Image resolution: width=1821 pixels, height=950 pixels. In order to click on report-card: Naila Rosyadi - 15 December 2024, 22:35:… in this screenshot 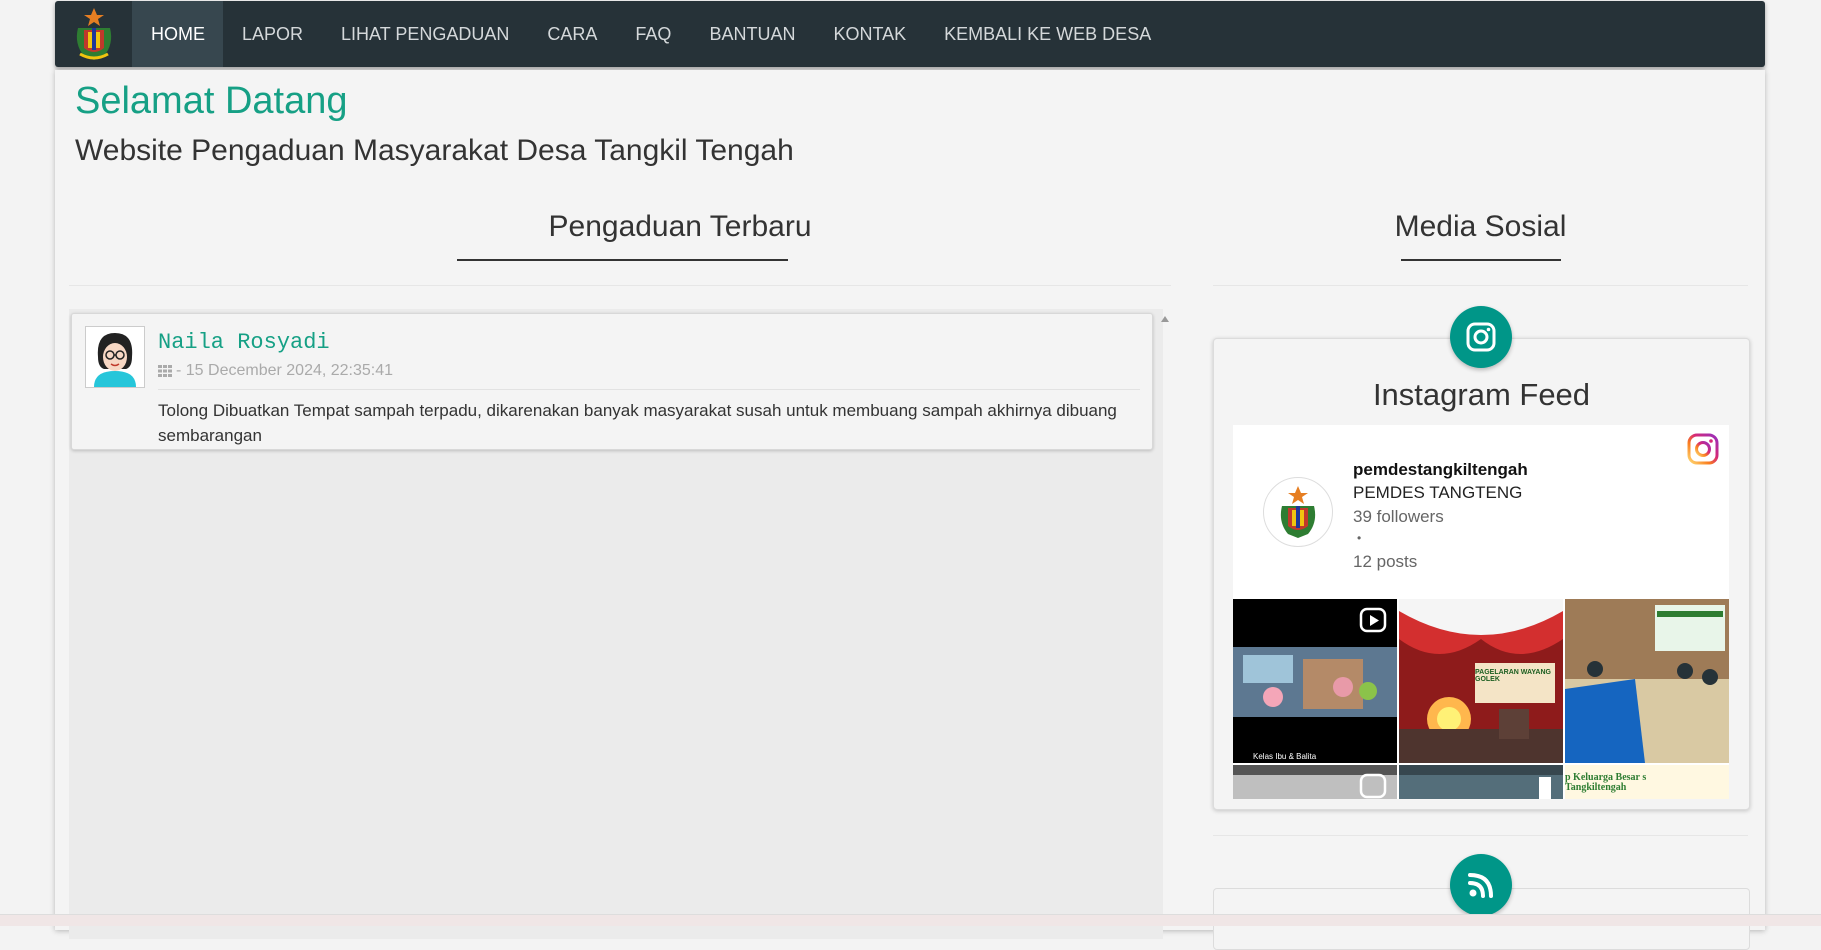, I will do `click(612, 381)`.